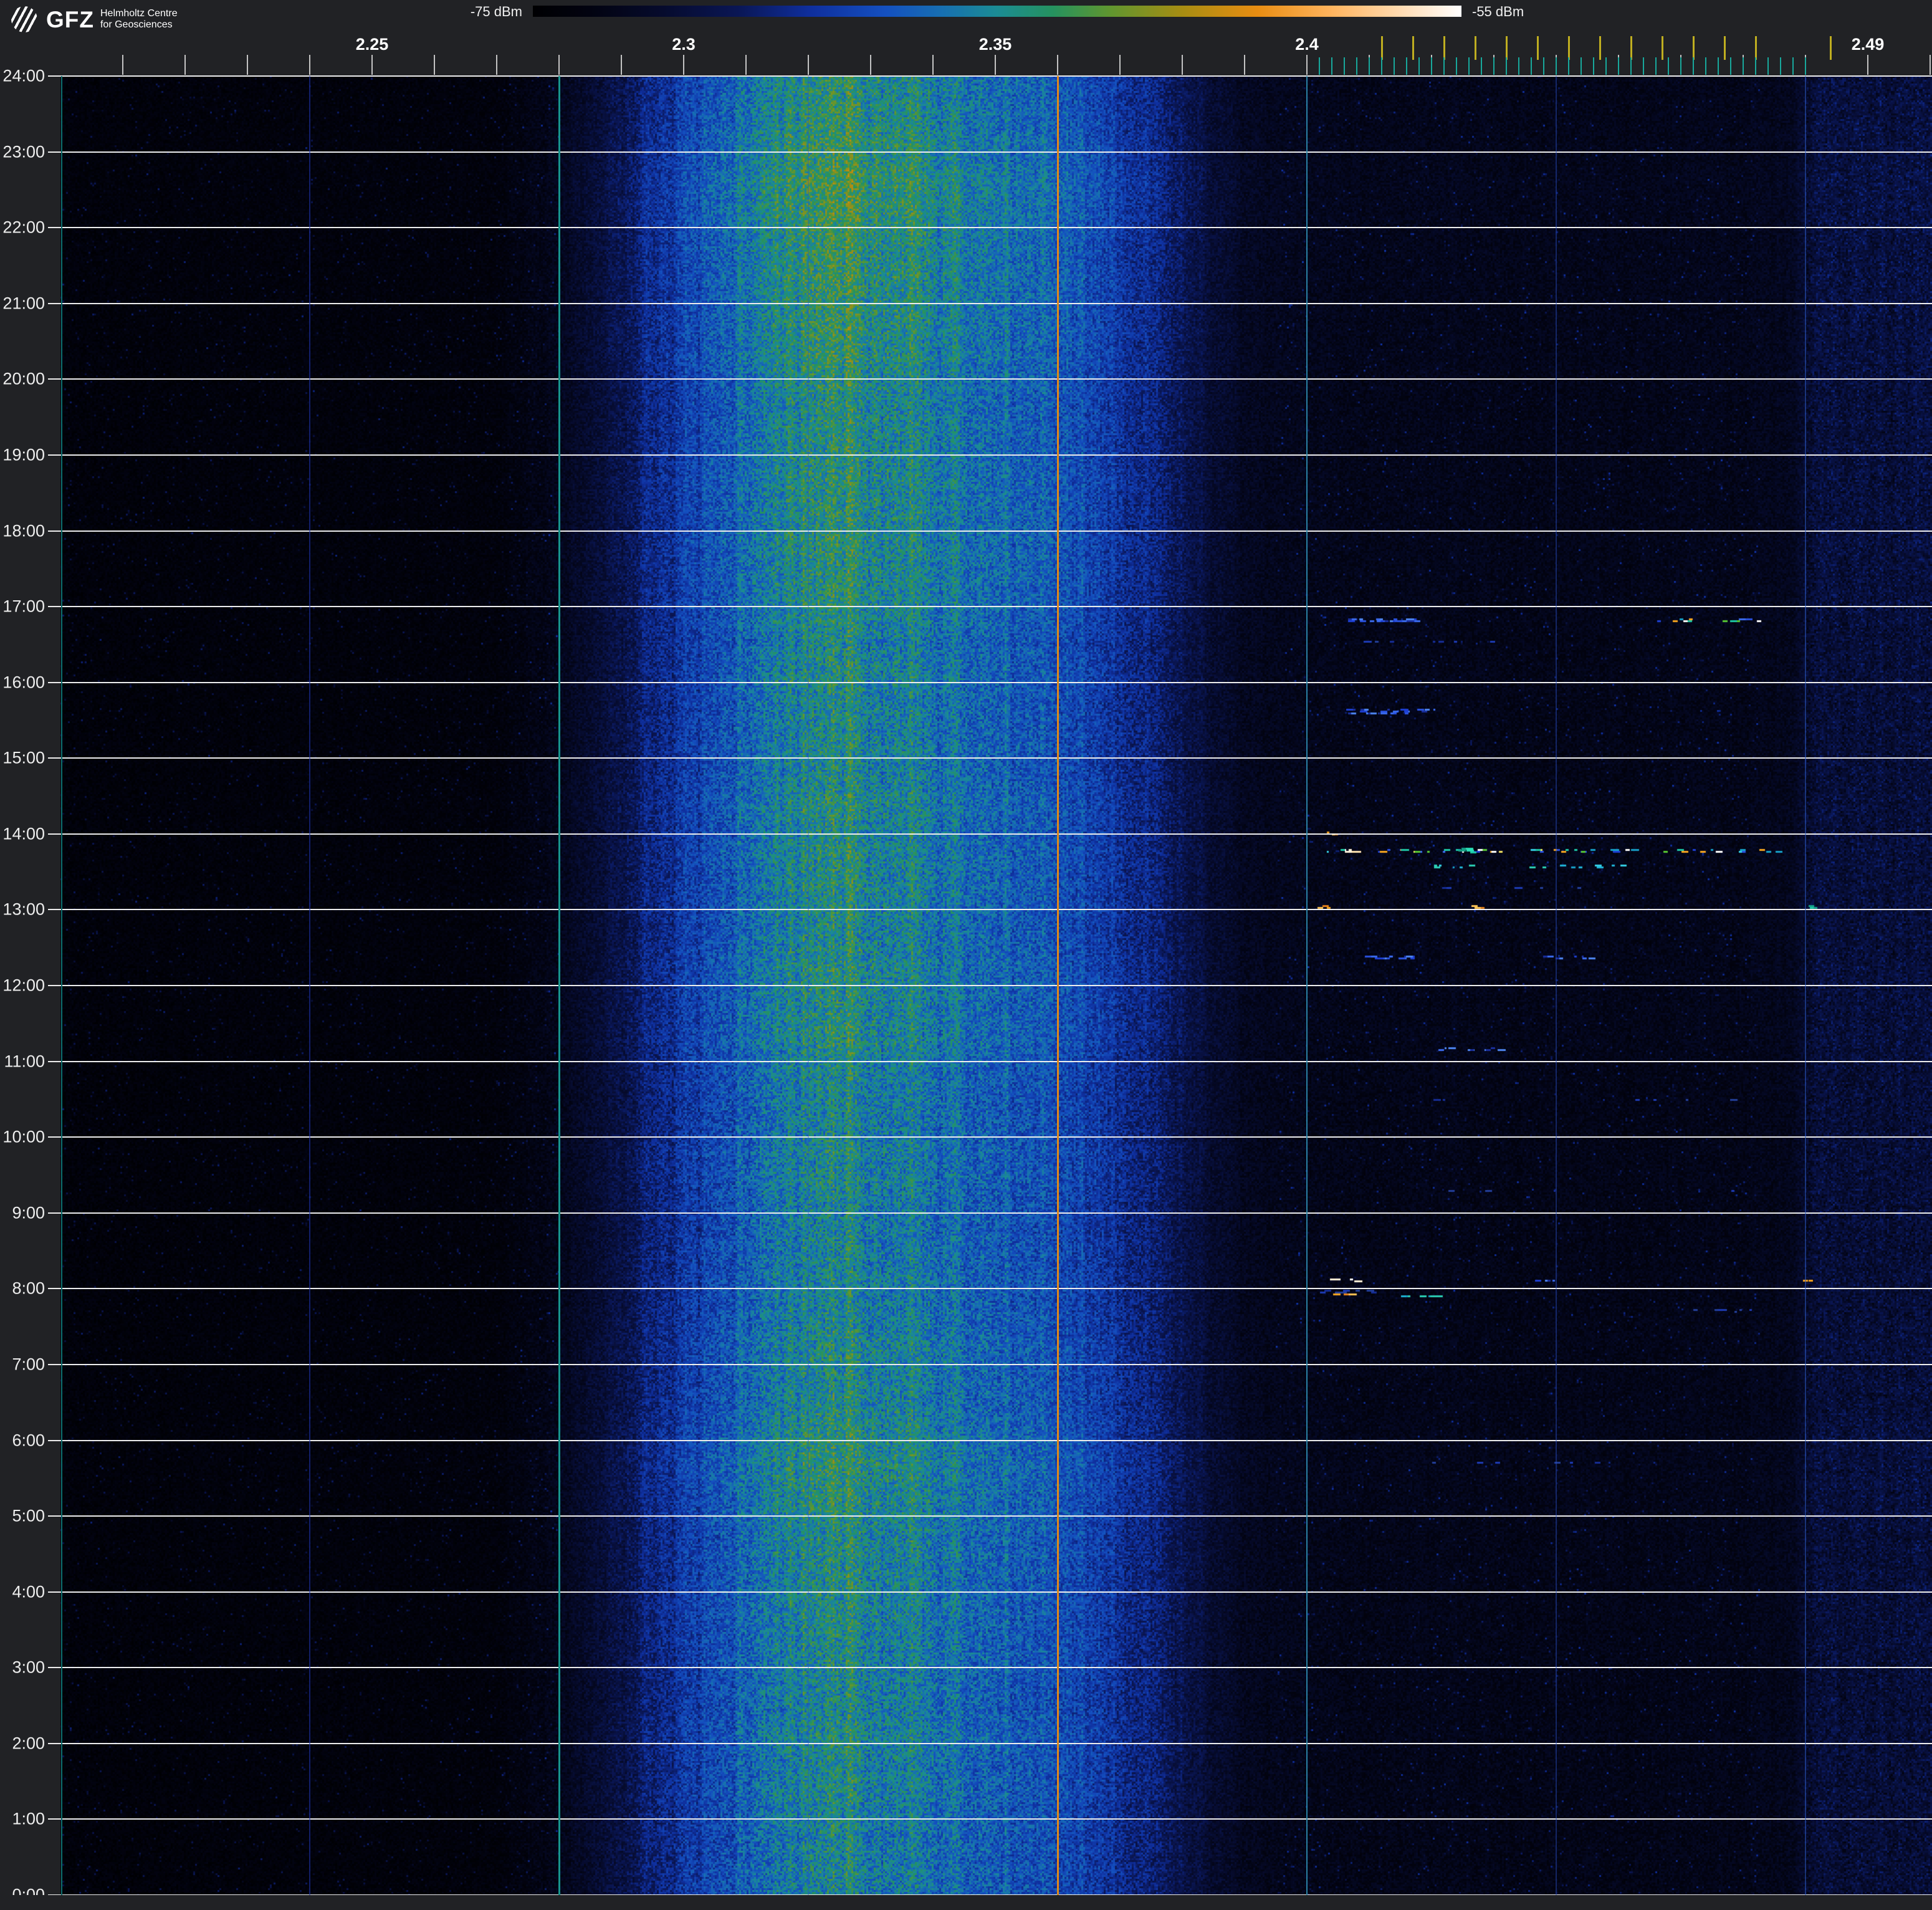 This screenshot has width=1932, height=1910. What do you see at coordinates (28, 1212) in the screenshot?
I see `time-axis-label: 9:00` at bounding box center [28, 1212].